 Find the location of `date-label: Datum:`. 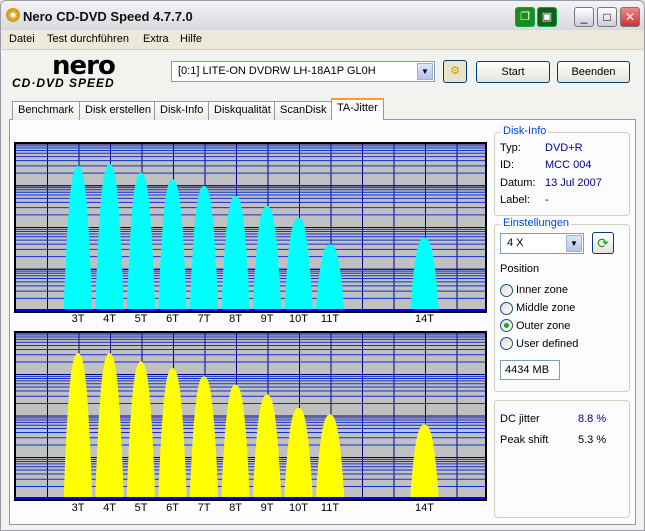

date-label: Datum: is located at coordinates (518, 183).